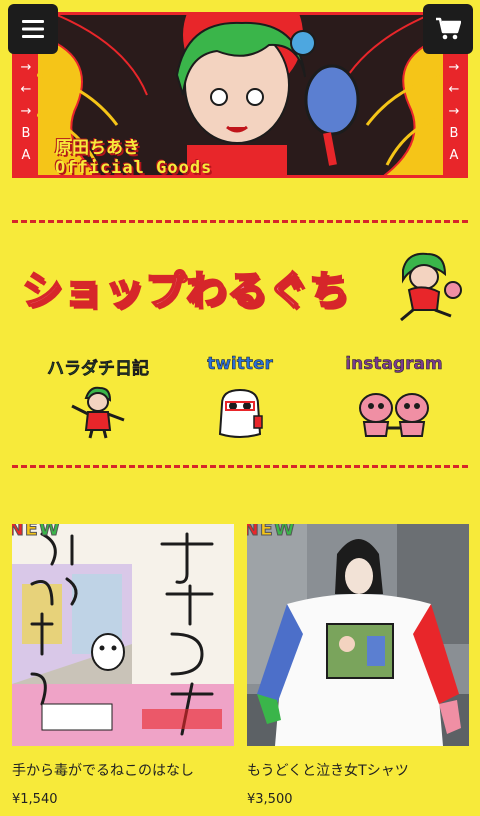 The height and width of the screenshot is (816, 480). I want to click on book-cover-image, so click(123, 635).